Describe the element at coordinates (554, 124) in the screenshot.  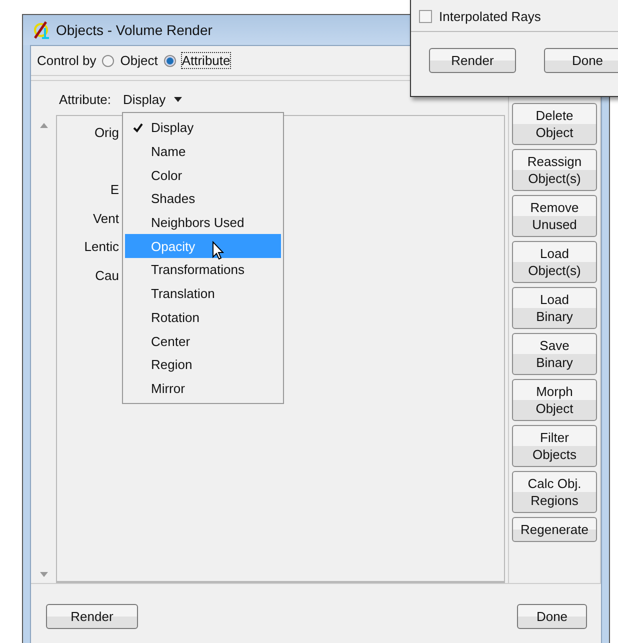
I see `side-button: Delete Object` at that location.